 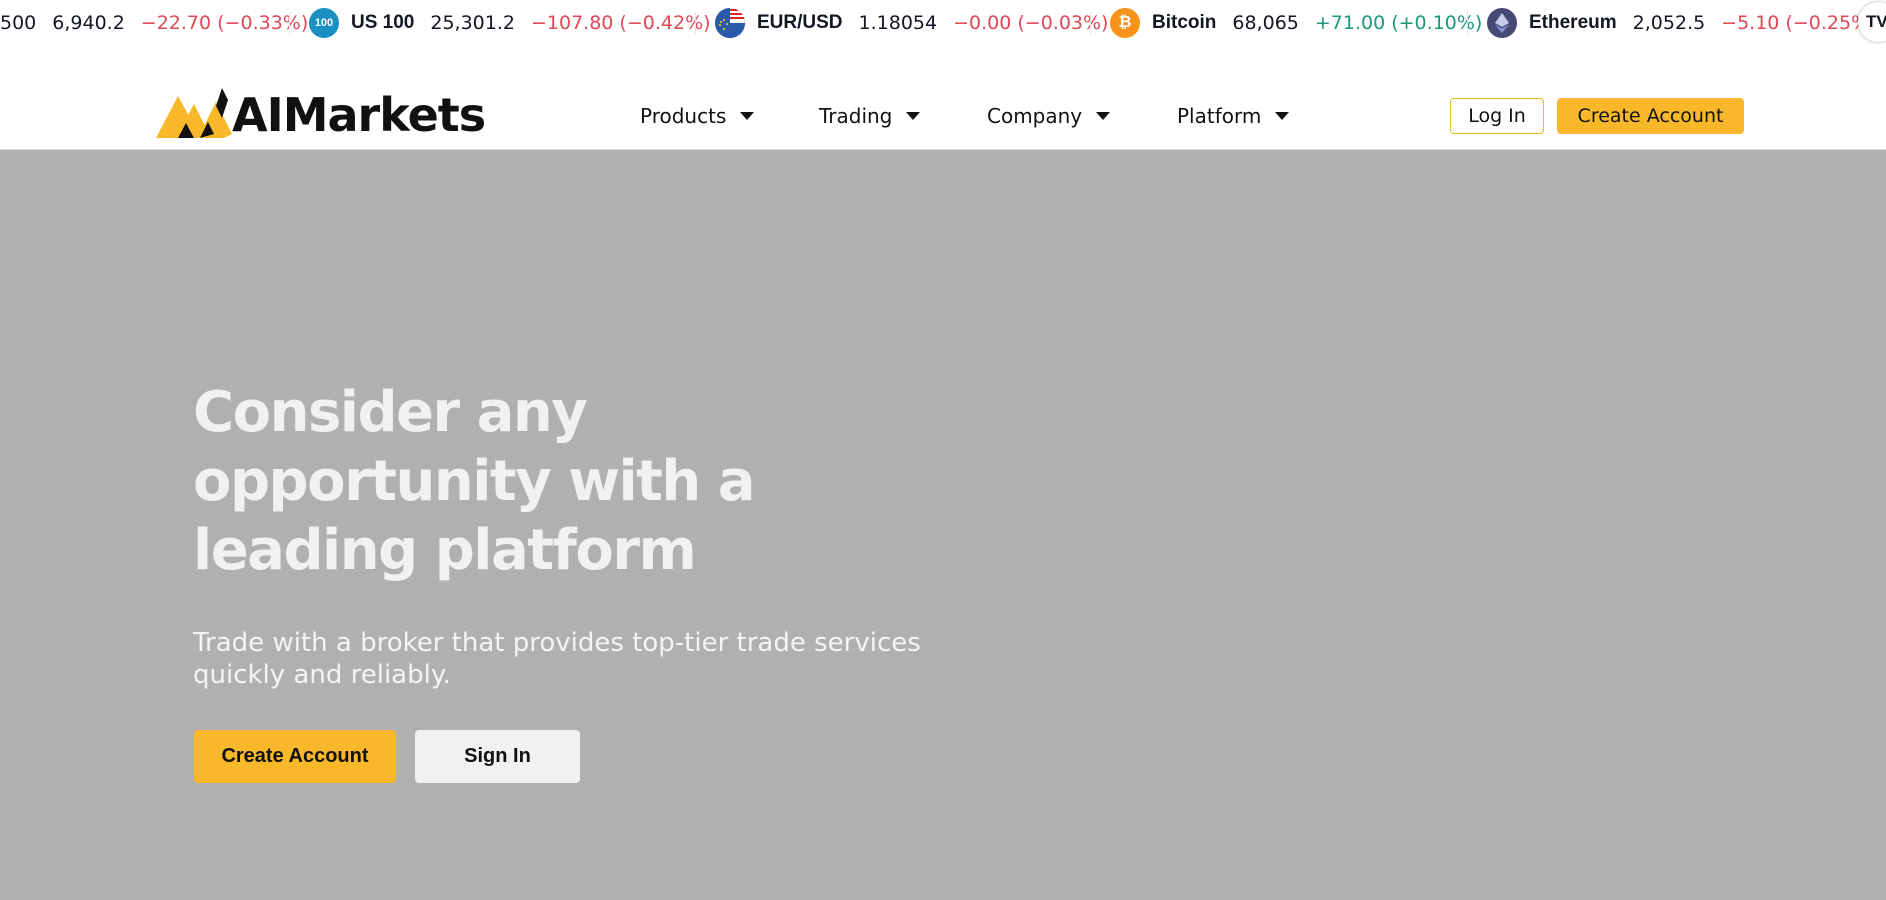 I want to click on ticker-change: −0.00 (−0.03%), so click(x=1031, y=23).